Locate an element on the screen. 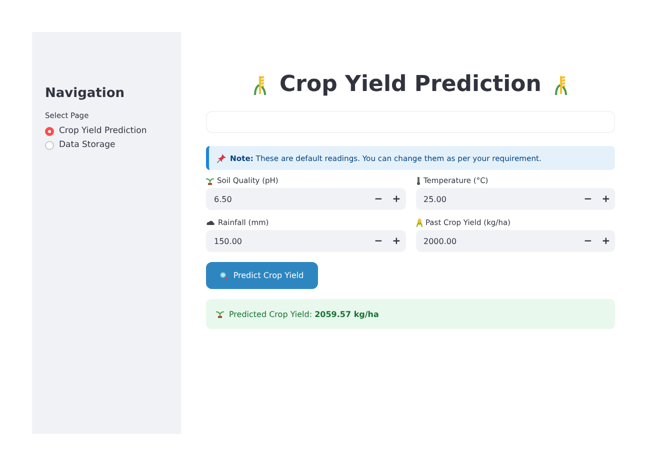 The width and height of the screenshot is (647, 455). result-text: Predicted Crop Yield: 2059.57 kg/ha is located at coordinates (304, 314).